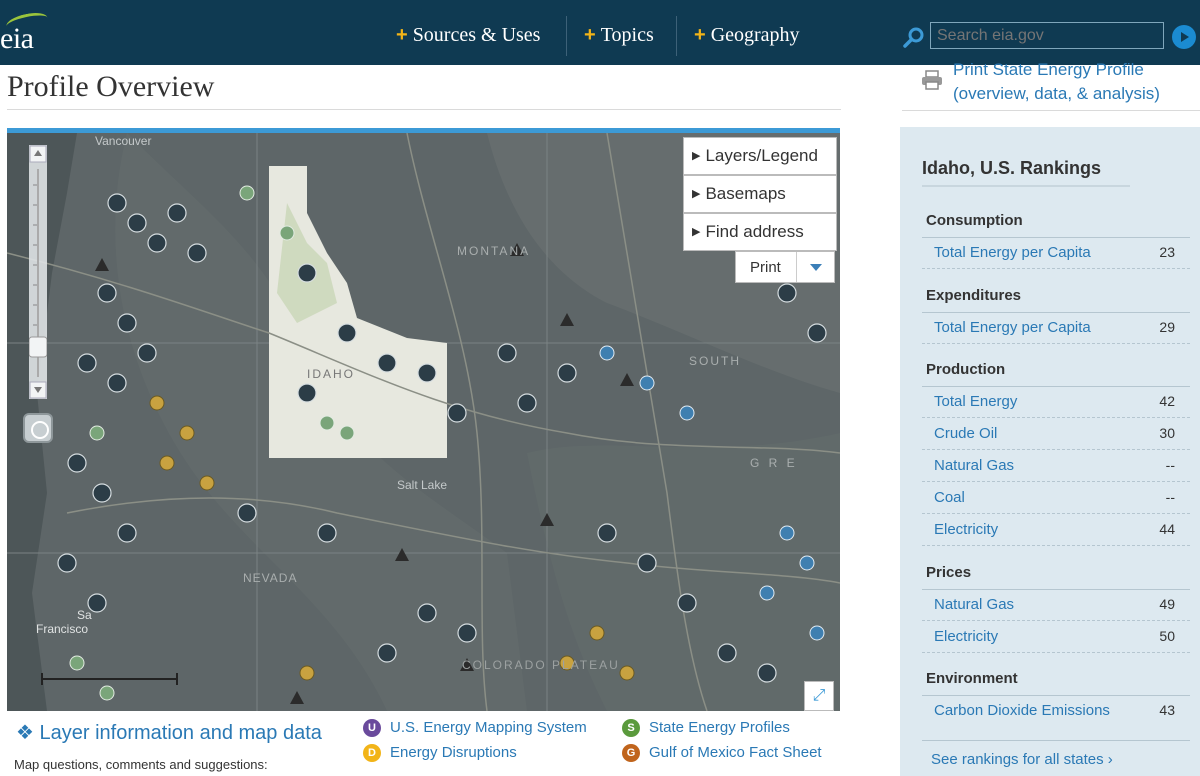 This screenshot has width=1200, height=776. Describe the element at coordinates (84, 615) in the screenshot. I see `map-label: Sa` at that location.